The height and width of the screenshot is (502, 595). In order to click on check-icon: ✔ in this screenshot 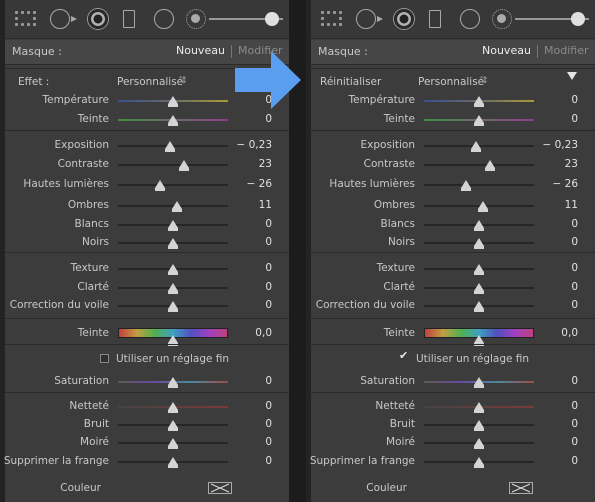, I will do `click(403, 355)`.